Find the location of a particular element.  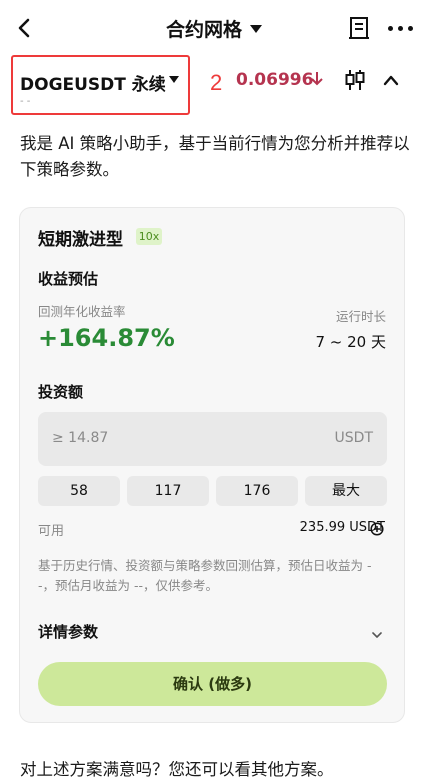

page-title: 合约网格 is located at coordinates (203, 30).